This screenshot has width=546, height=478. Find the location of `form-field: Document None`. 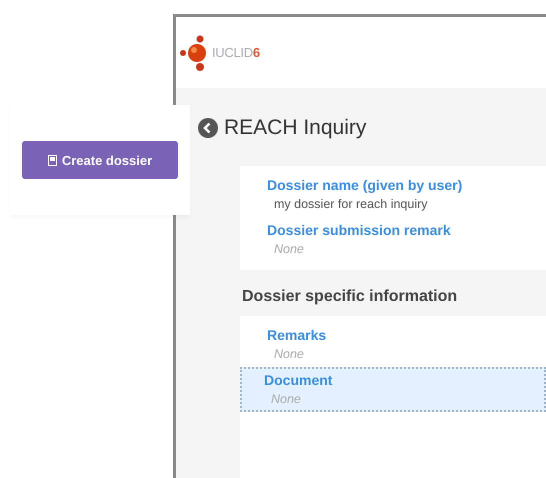

form-field: Document None is located at coordinates (393, 389).